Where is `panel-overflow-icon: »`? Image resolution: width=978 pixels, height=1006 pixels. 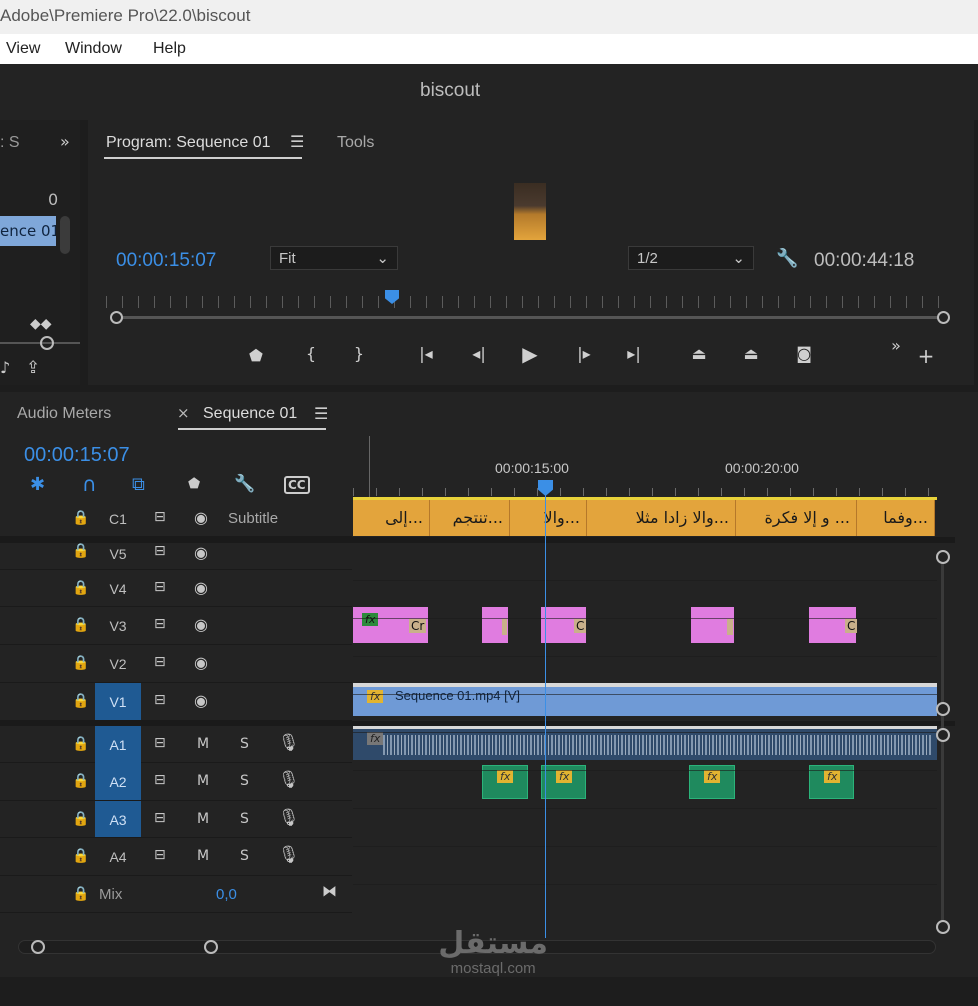 panel-overflow-icon: » is located at coordinates (65, 141).